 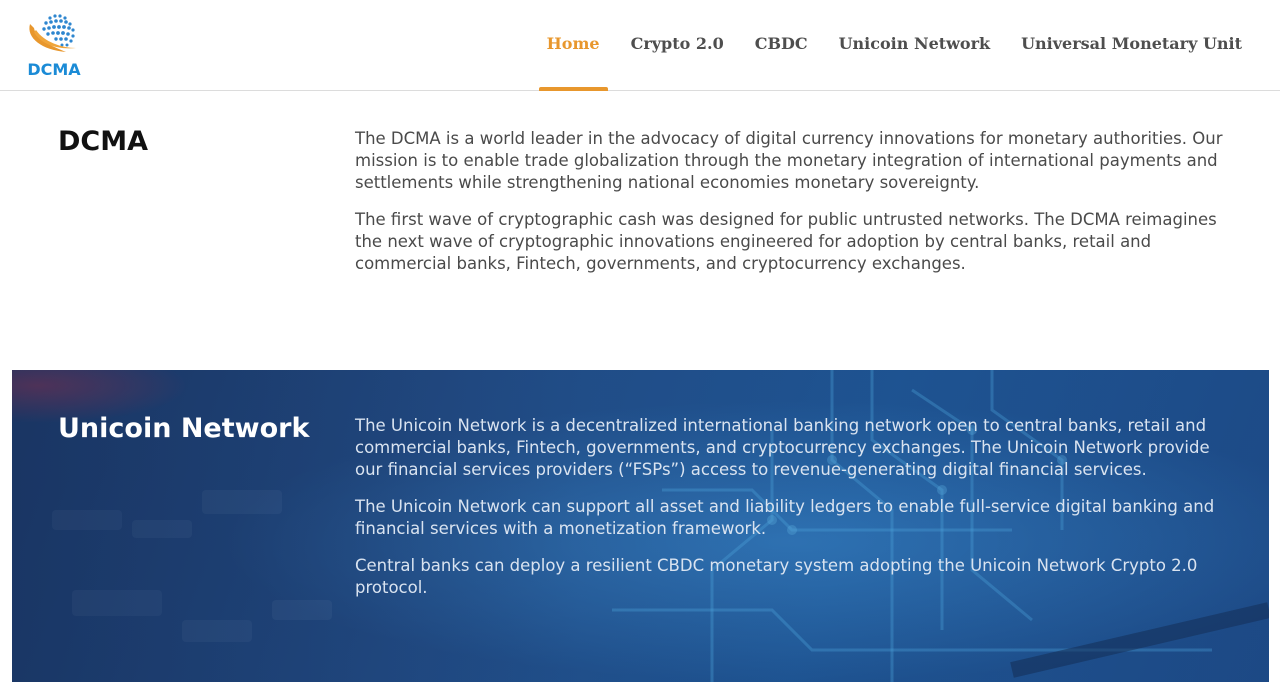 What do you see at coordinates (915, 45) in the screenshot?
I see `nav-unicoin-network: Unicoin Network` at bounding box center [915, 45].